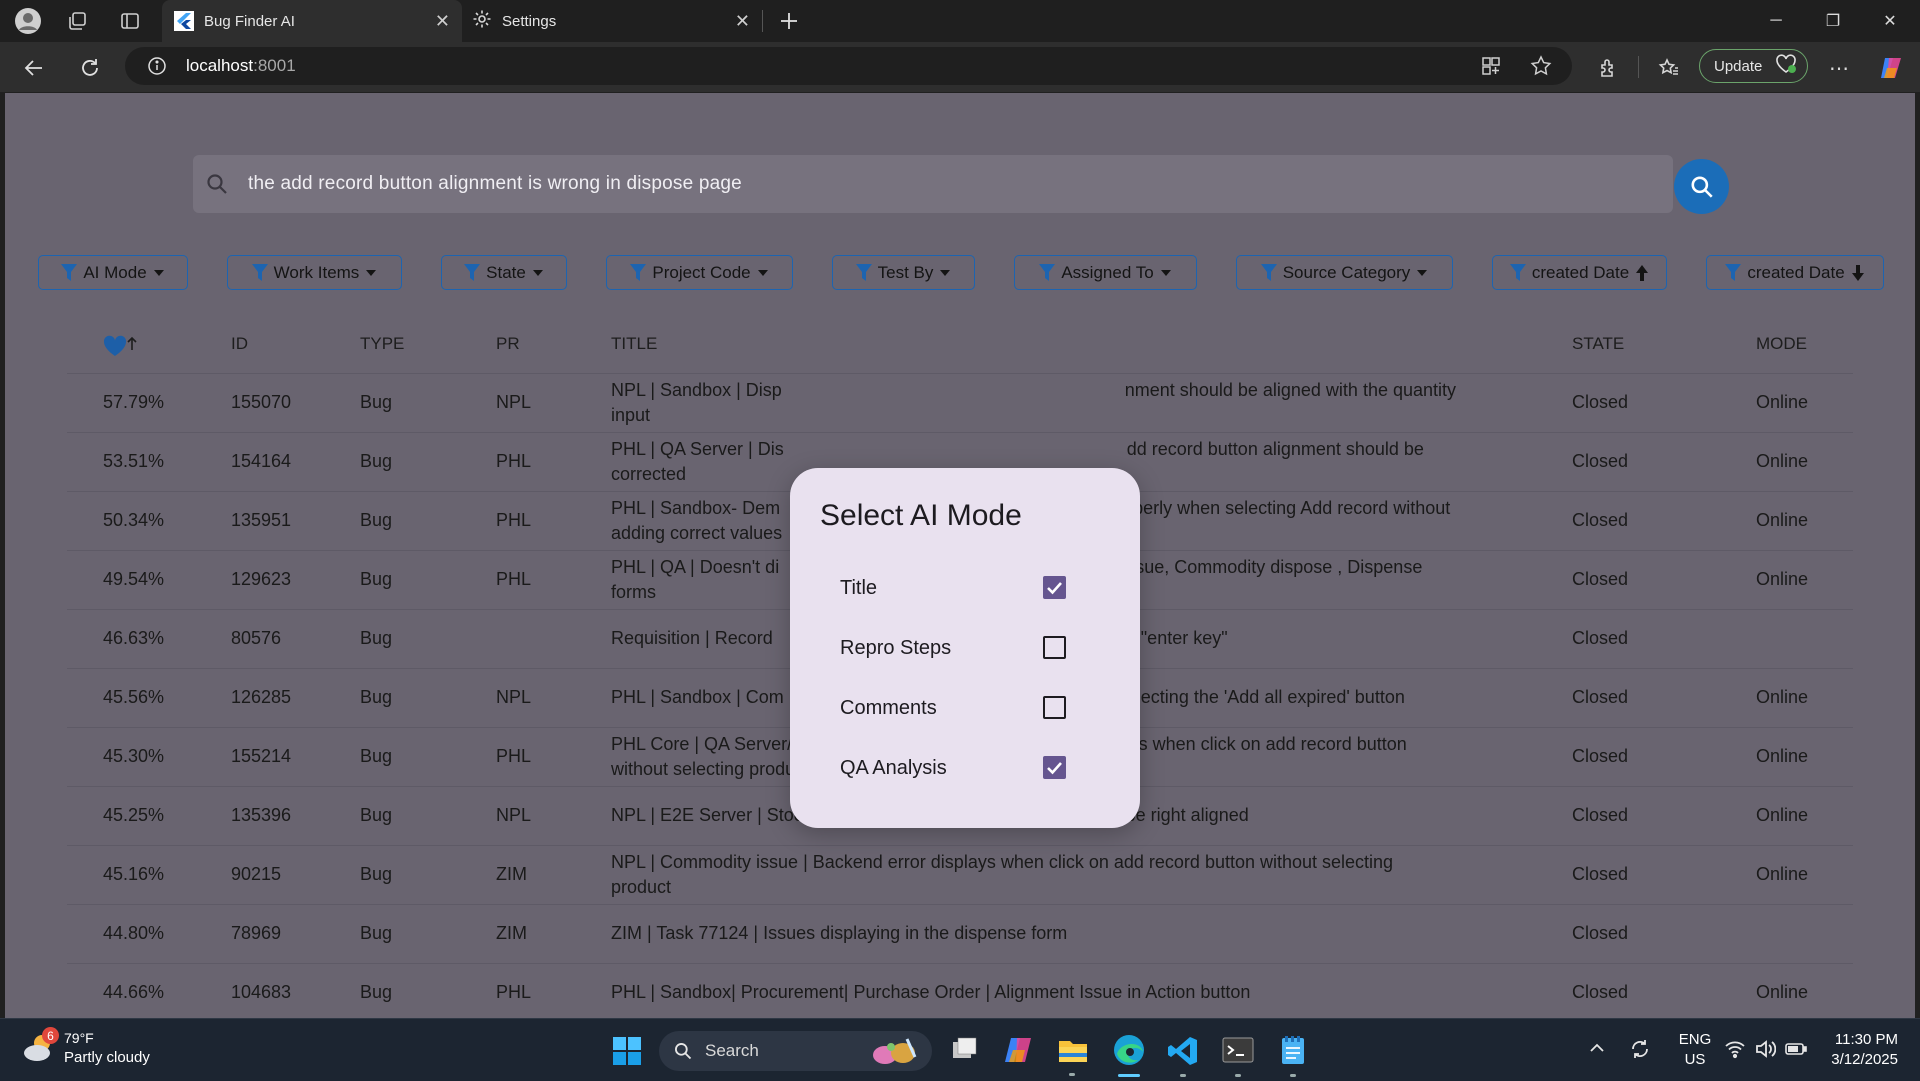 The width and height of the screenshot is (1920, 1081). Describe the element at coordinates (382, 344) in the screenshot. I see `column-header-type: TYPE` at that location.